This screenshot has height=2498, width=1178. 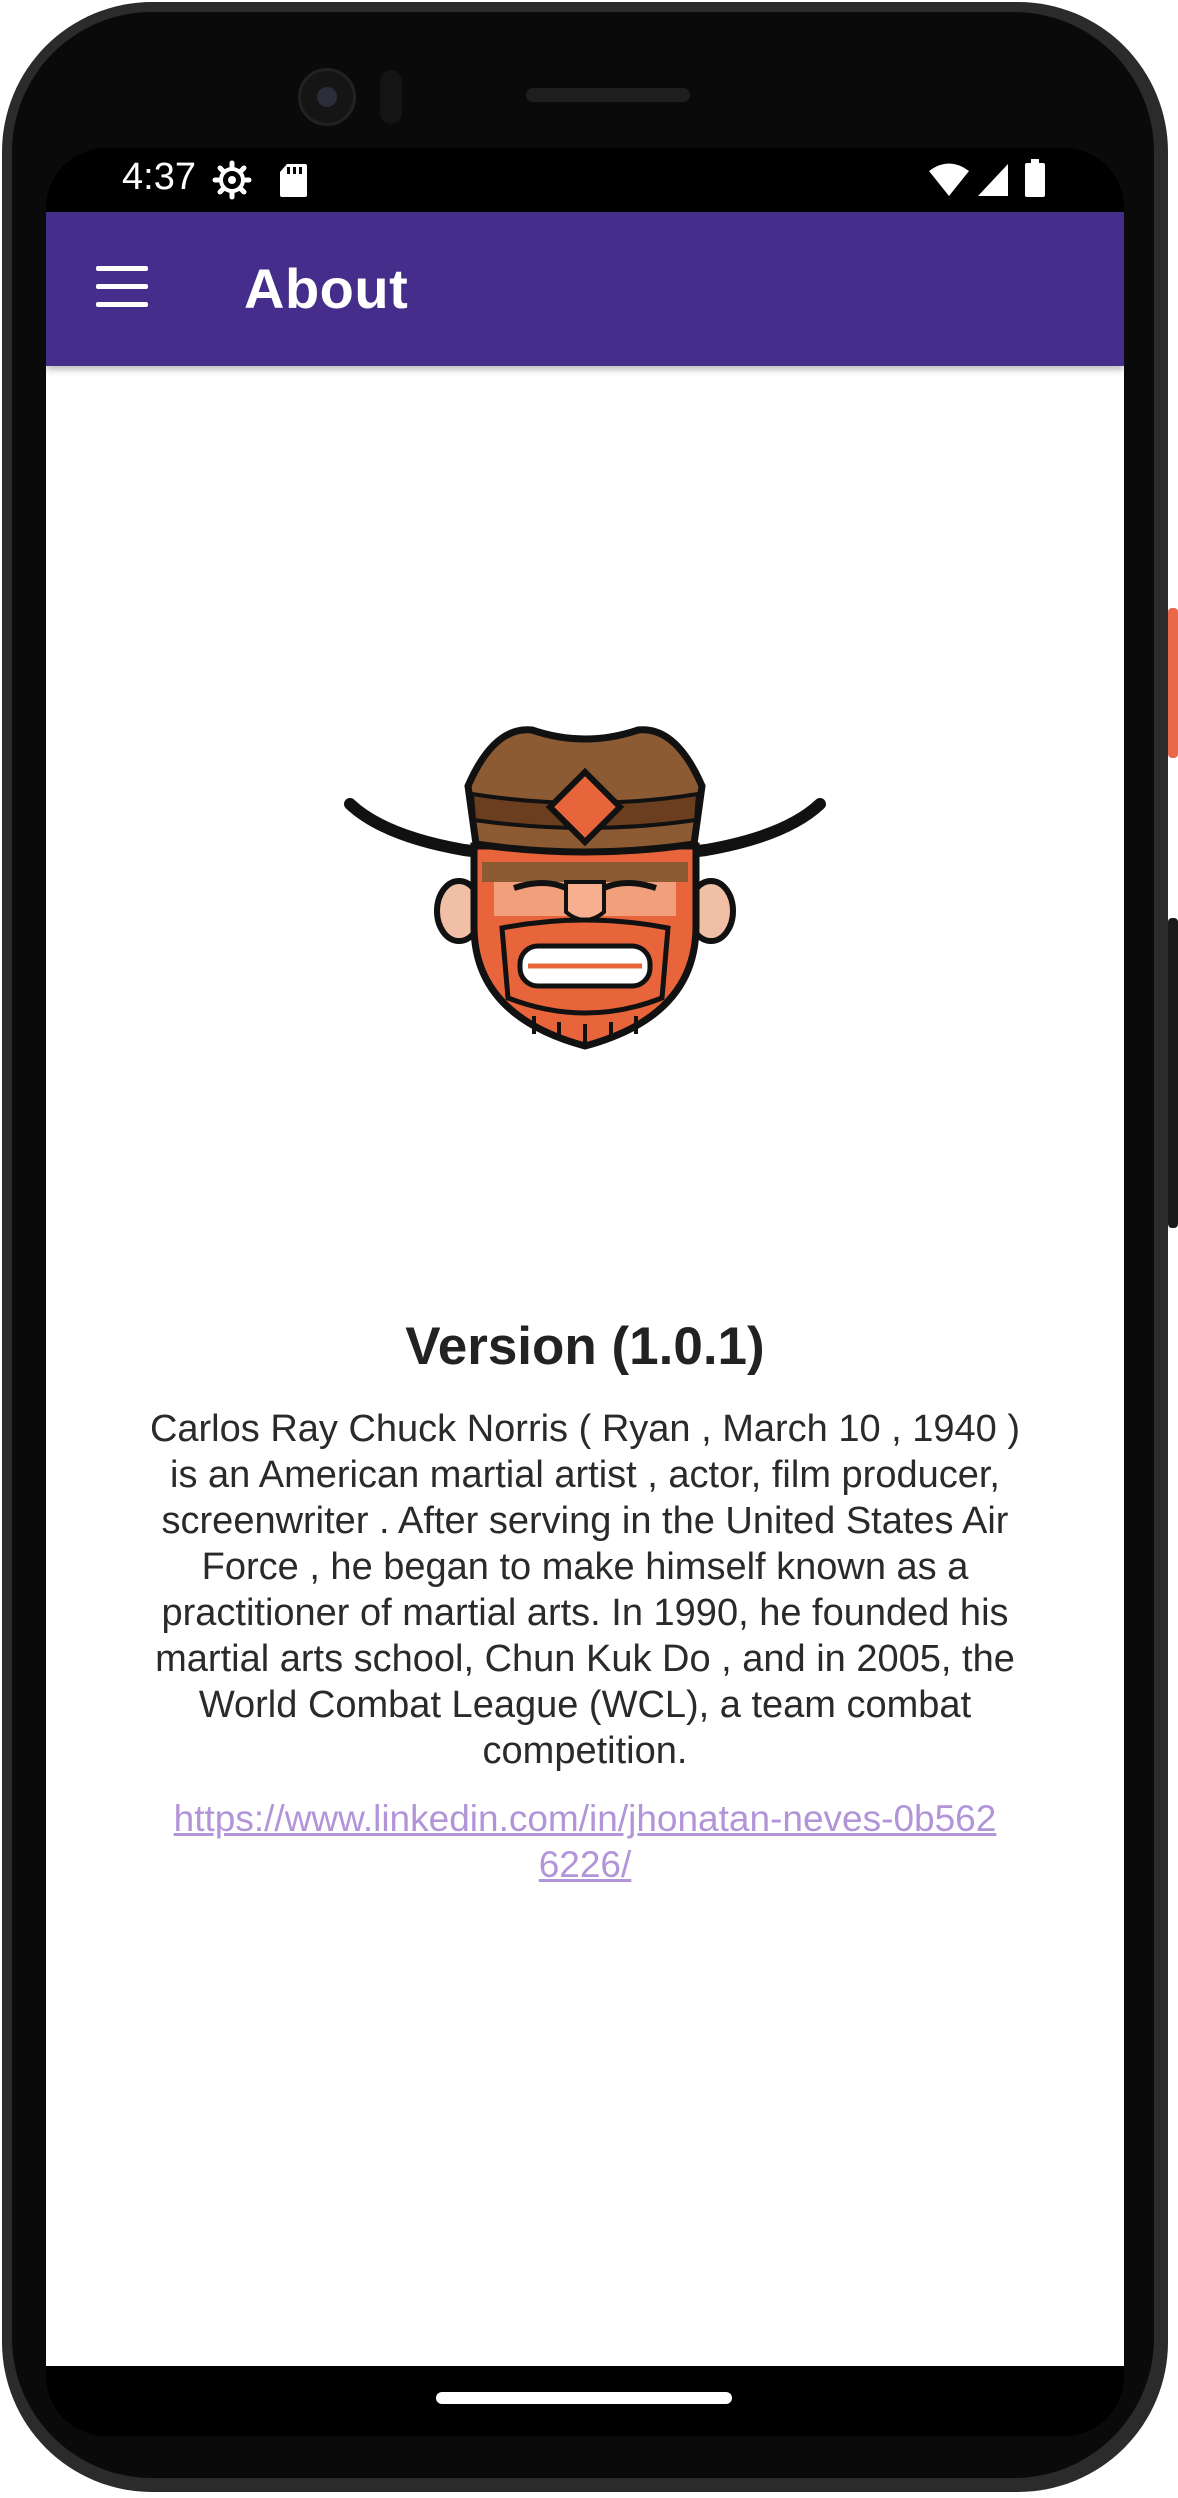 I want to click on power-button, so click(x=1173, y=683).